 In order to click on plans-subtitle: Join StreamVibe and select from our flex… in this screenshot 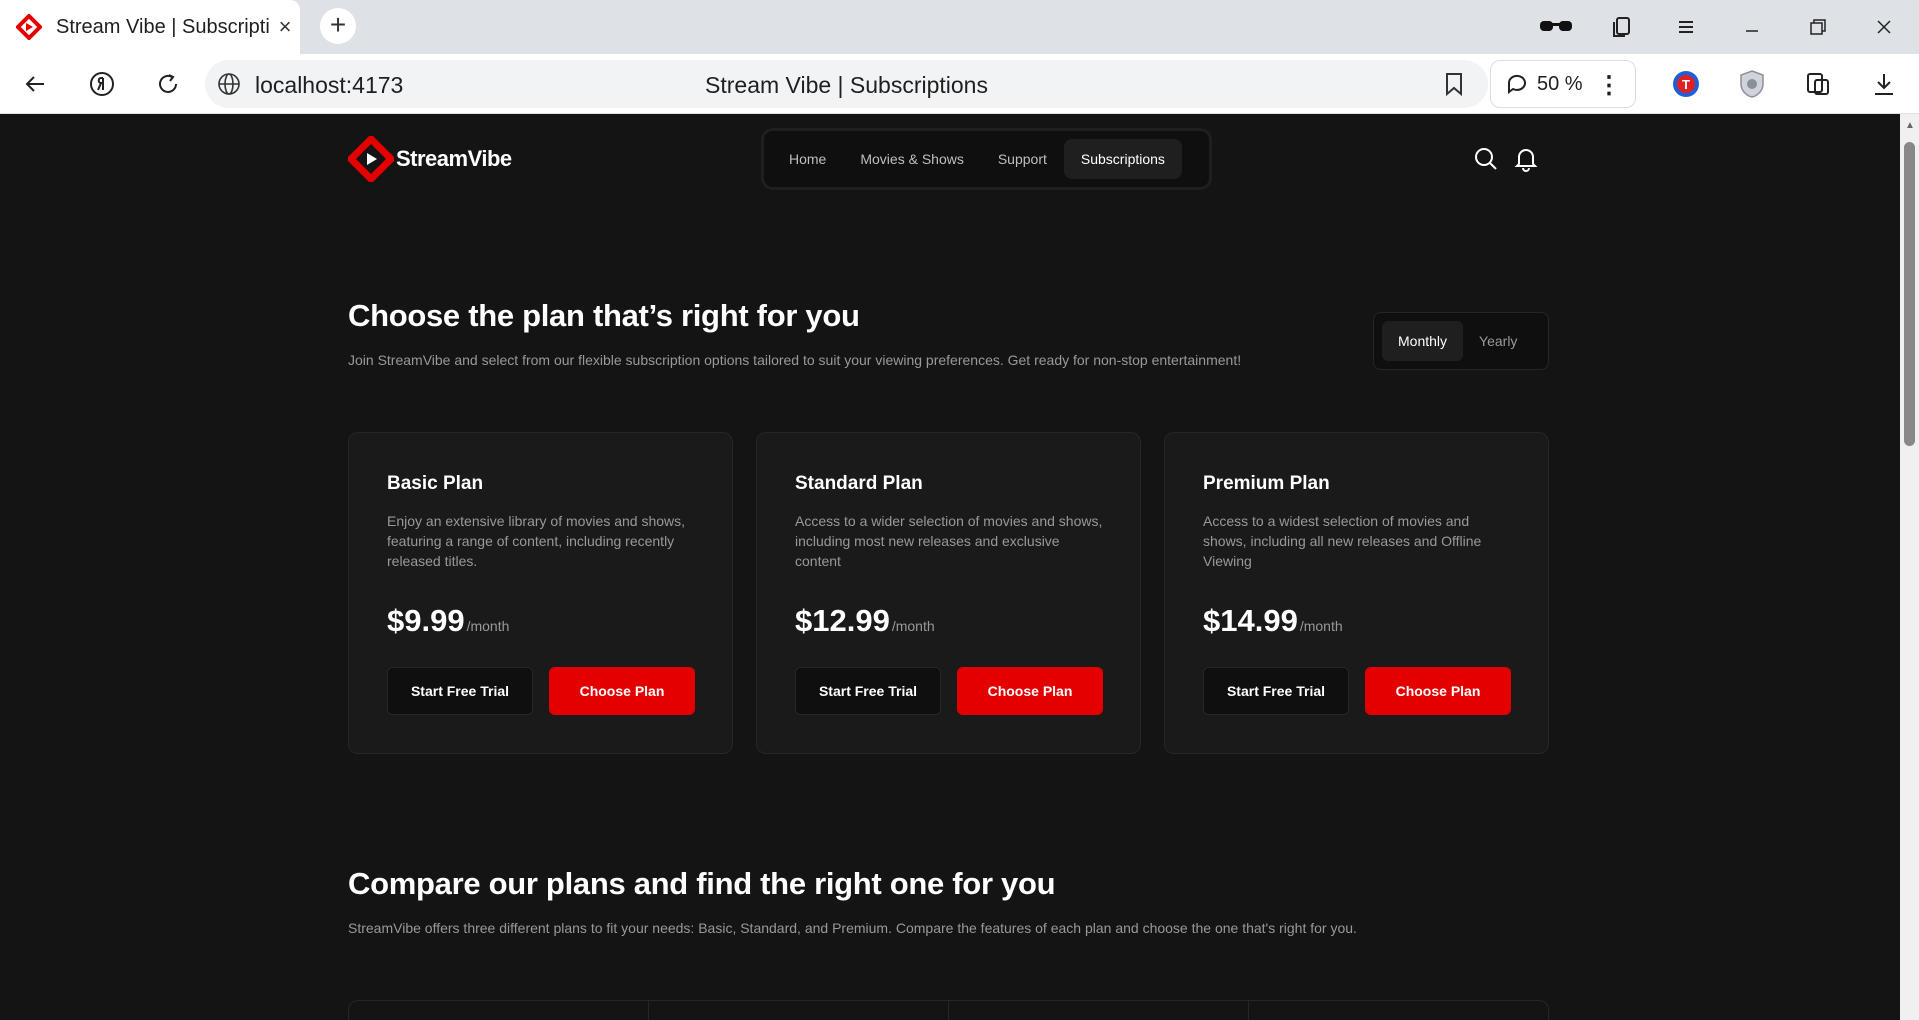, I will do `click(795, 360)`.